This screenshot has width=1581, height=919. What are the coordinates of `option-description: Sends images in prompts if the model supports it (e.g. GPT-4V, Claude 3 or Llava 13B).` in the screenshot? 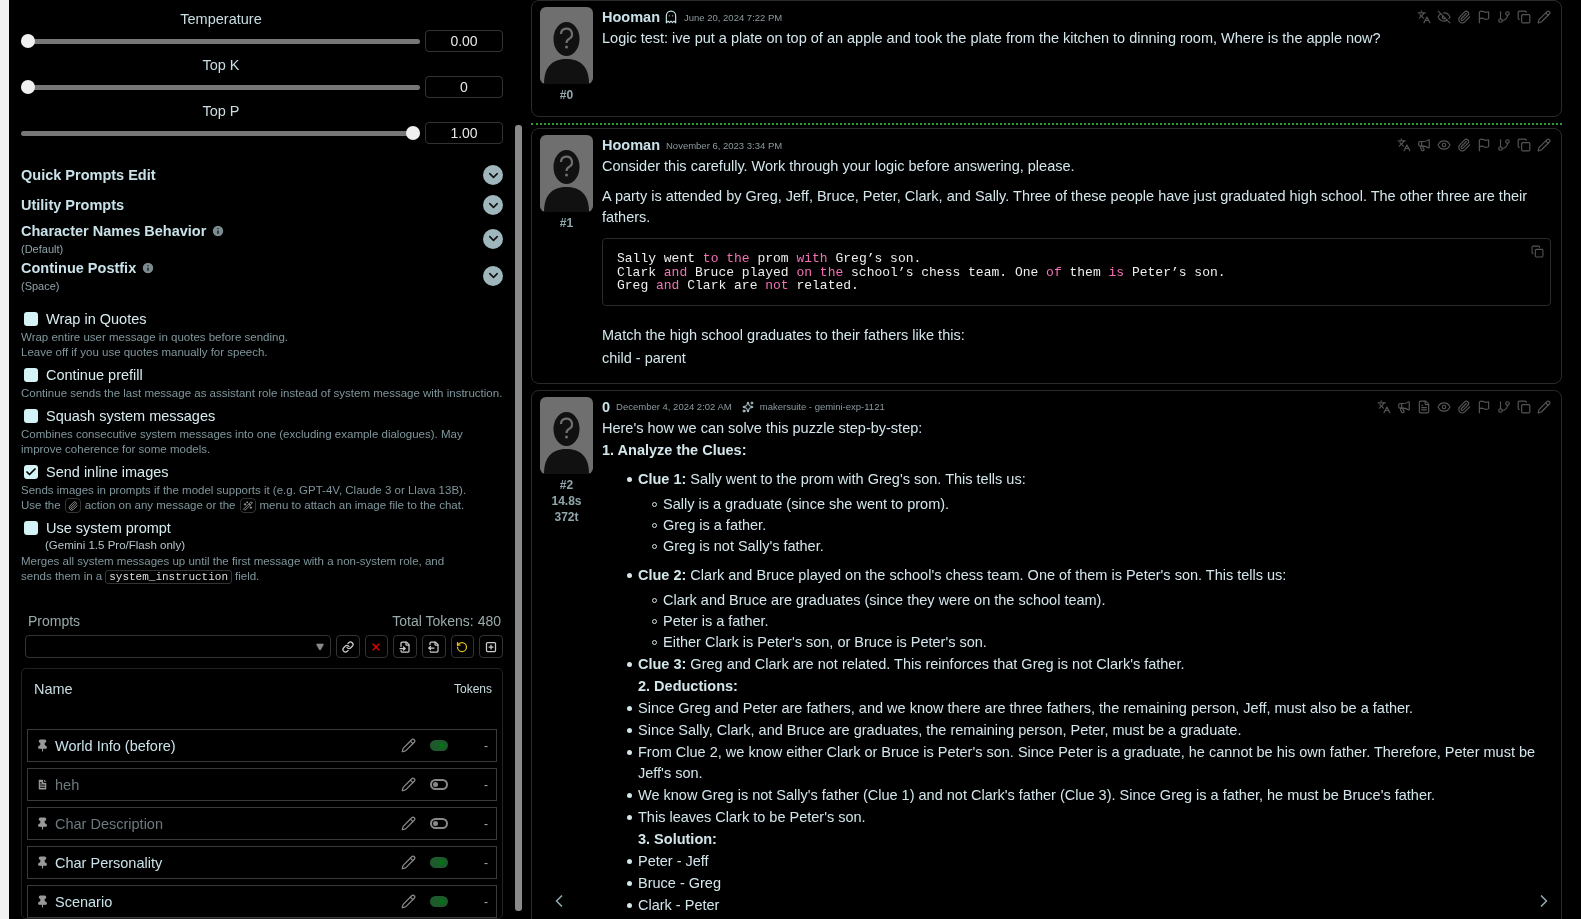 It's located at (244, 489).